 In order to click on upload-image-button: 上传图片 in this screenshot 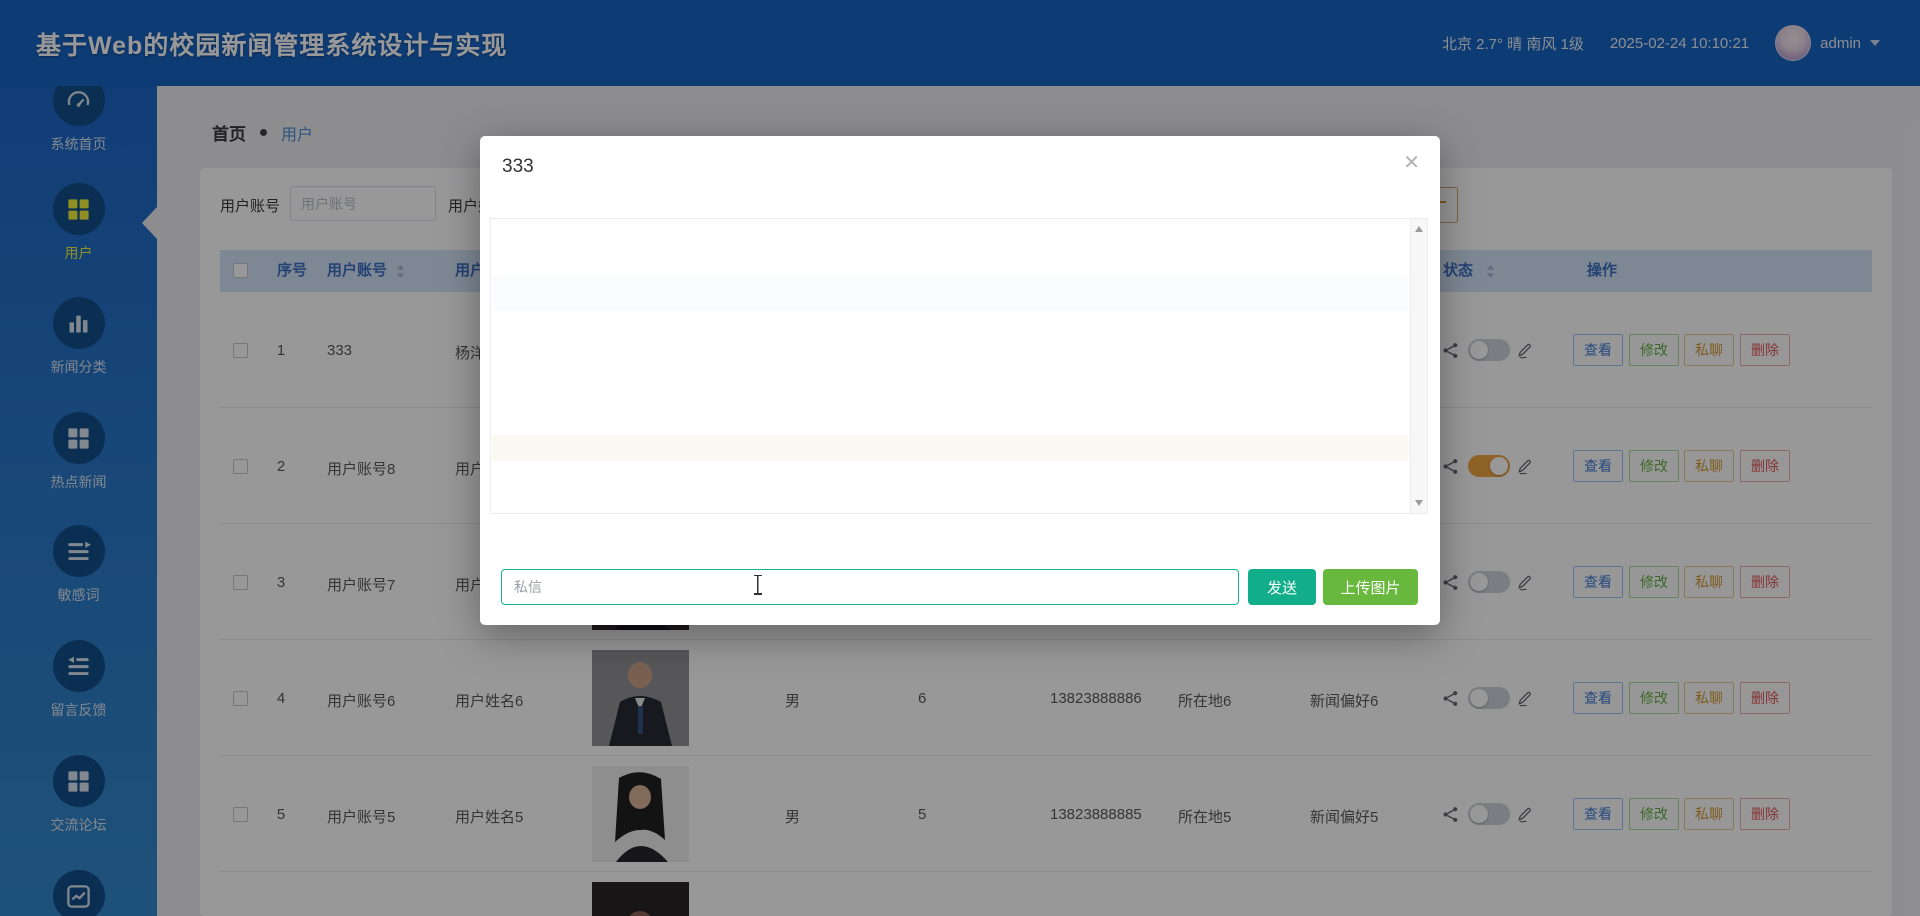, I will do `click(1370, 587)`.